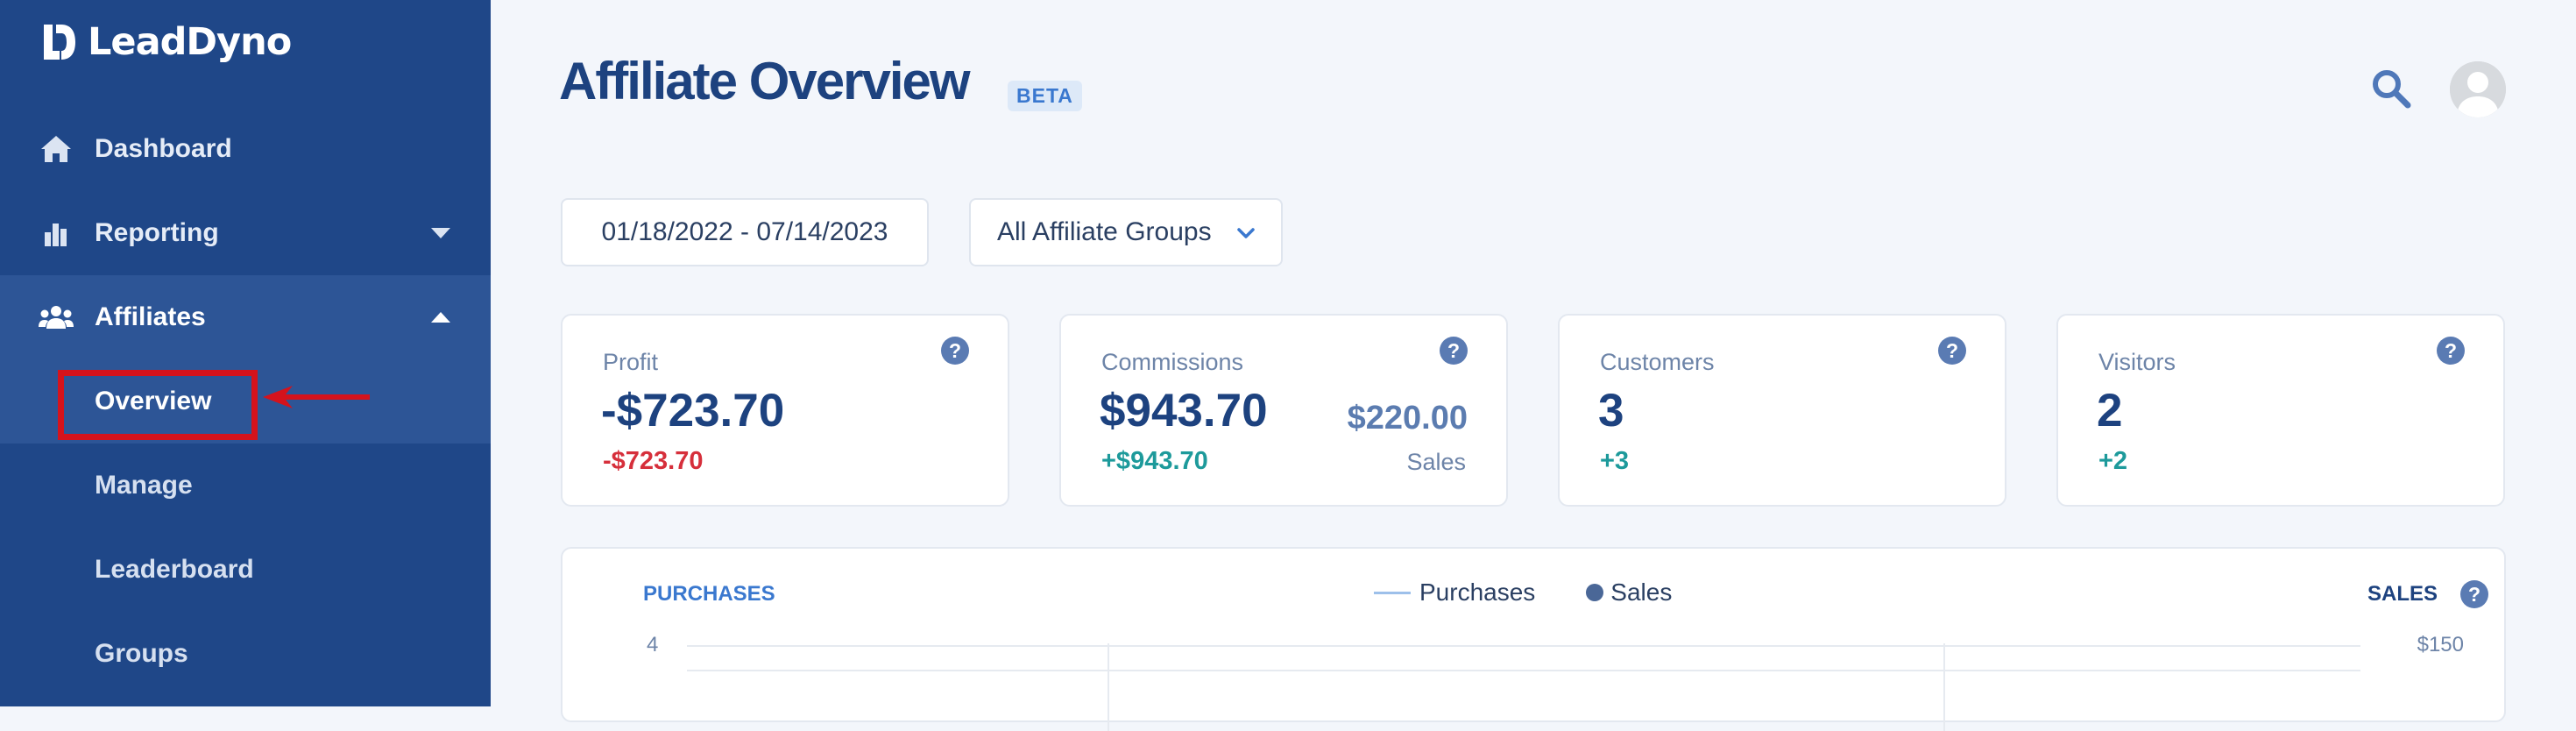 The height and width of the screenshot is (731, 2576). Describe the element at coordinates (1045, 96) in the screenshot. I see `beta-badge: BETA` at that location.